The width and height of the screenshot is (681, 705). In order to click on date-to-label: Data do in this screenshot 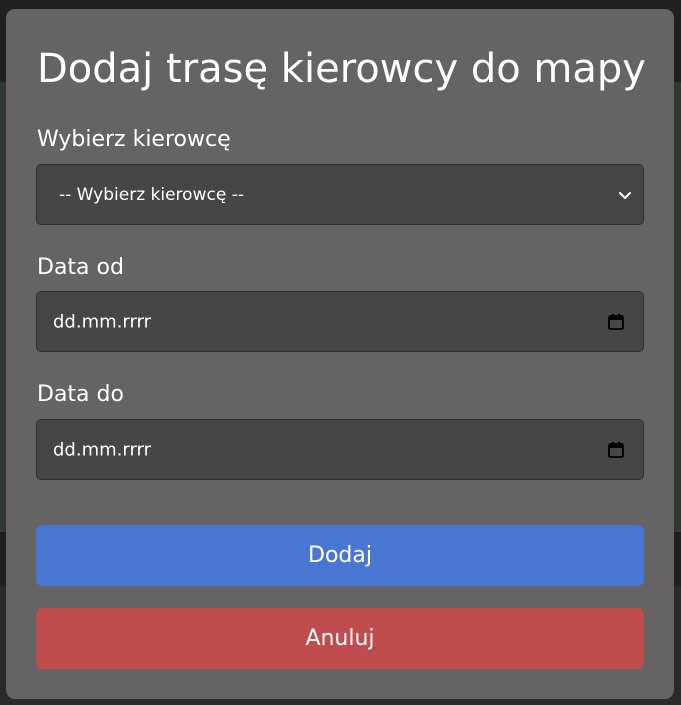, I will do `click(80, 394)`.